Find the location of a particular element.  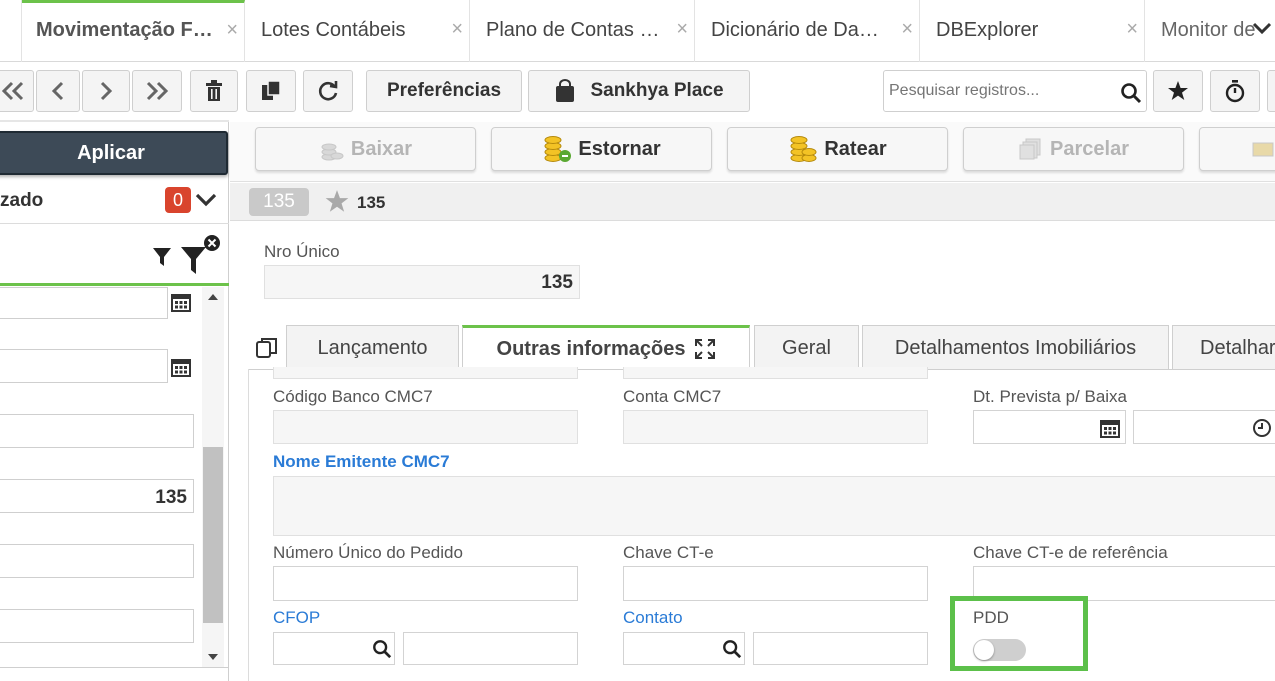

baixar-label: Baixar is located at coordinates (381, 148).